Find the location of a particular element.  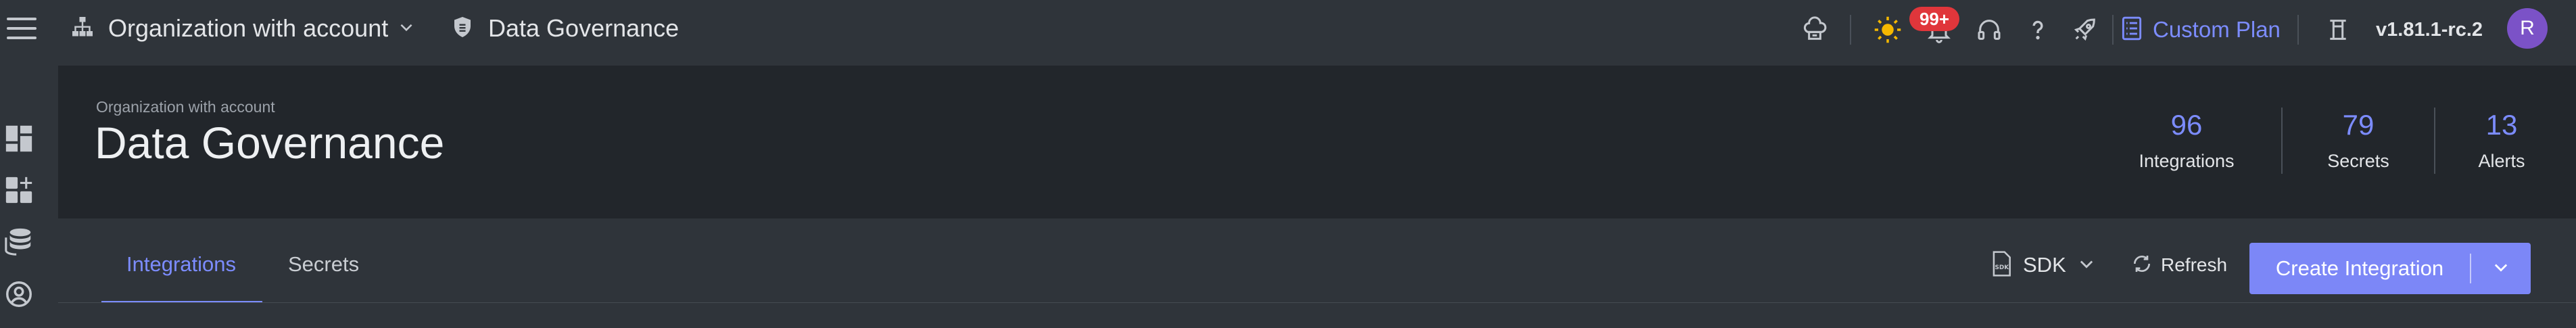

organization-switcher: Organization with account is located at coordinates (242, 29).